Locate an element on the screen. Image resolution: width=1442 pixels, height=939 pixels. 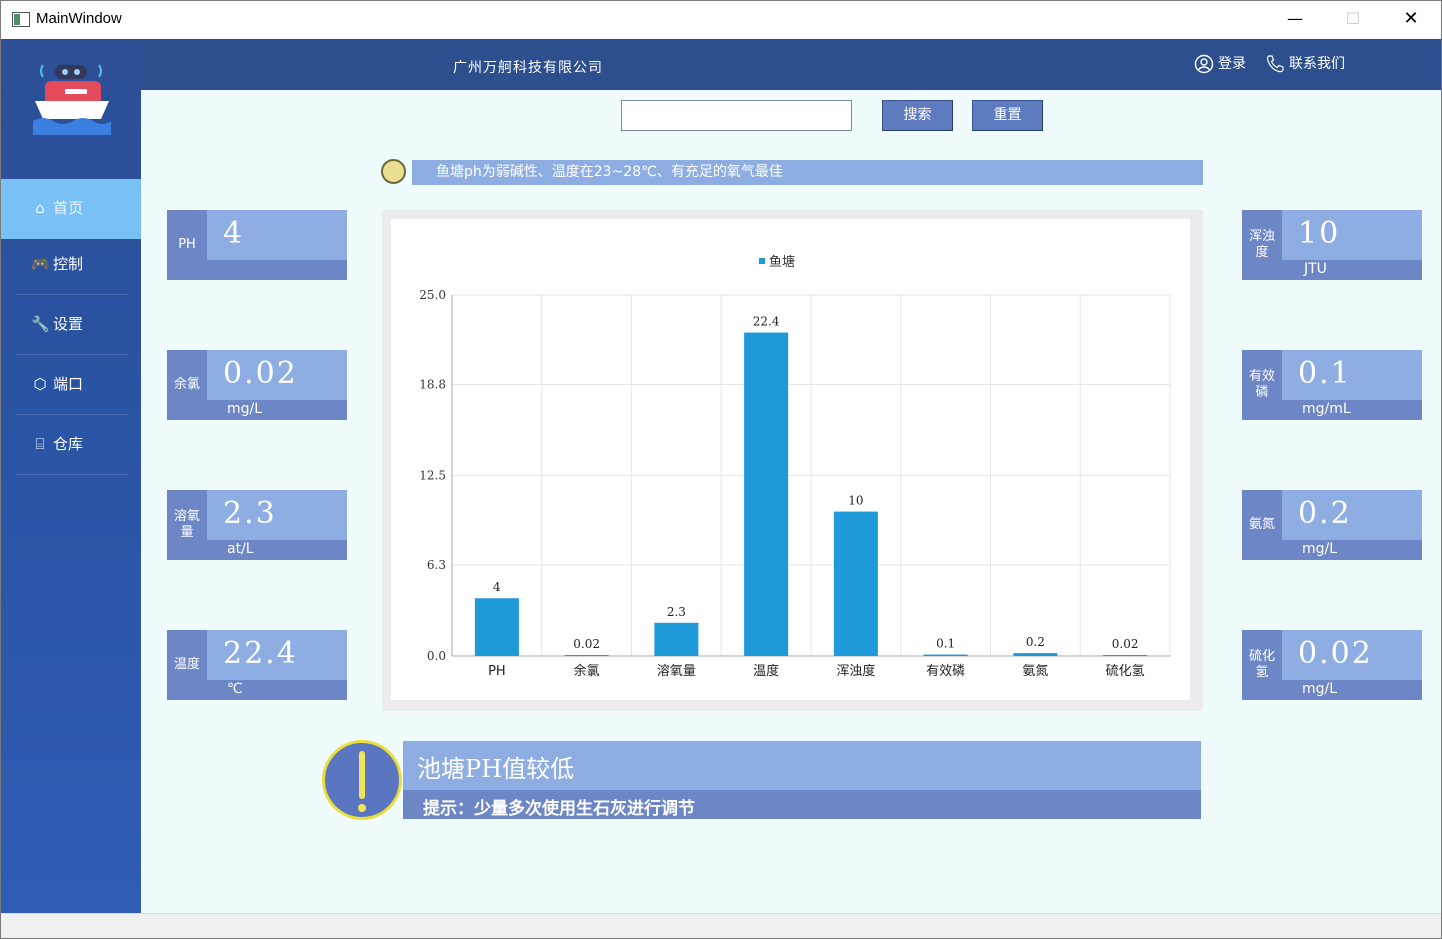
card-value: 0.2 is located at coordinates (1325, 513).